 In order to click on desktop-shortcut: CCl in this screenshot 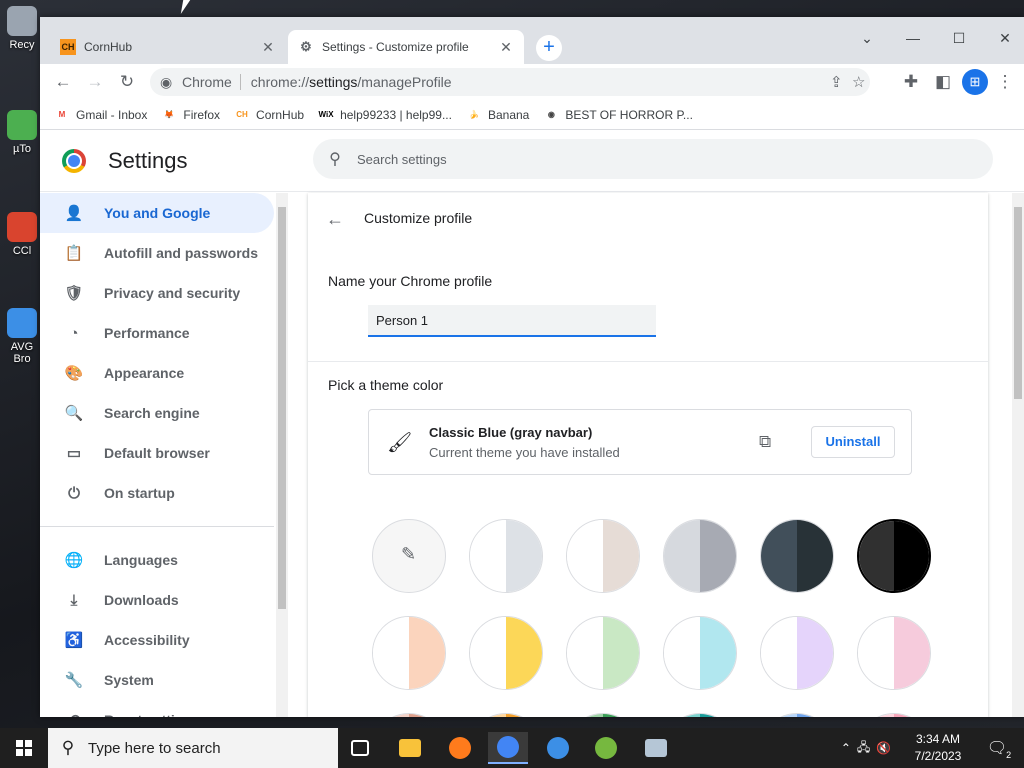, I will do `click(22, 234)`.